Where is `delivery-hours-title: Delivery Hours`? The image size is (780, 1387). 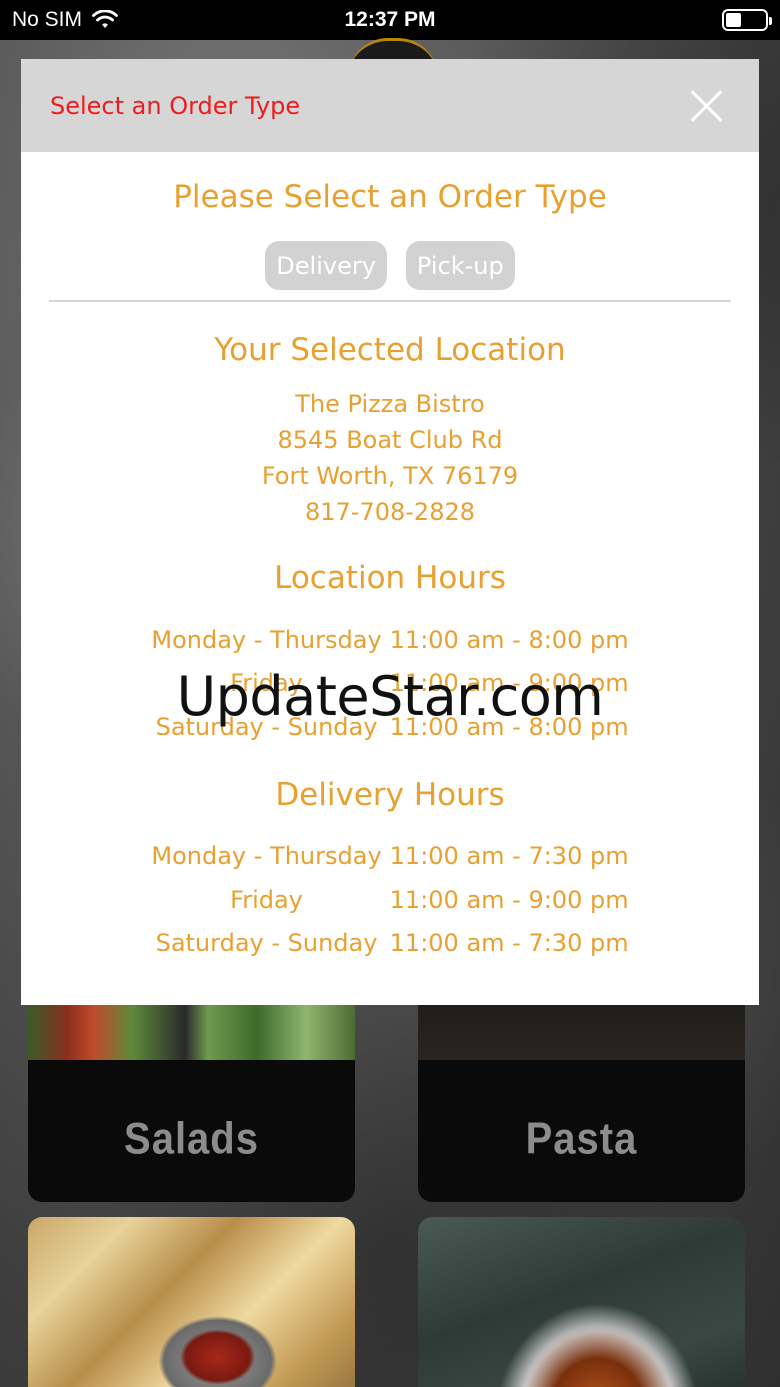 delivery-hours-title: Delivery Hours is located at coordinates (390, 794).